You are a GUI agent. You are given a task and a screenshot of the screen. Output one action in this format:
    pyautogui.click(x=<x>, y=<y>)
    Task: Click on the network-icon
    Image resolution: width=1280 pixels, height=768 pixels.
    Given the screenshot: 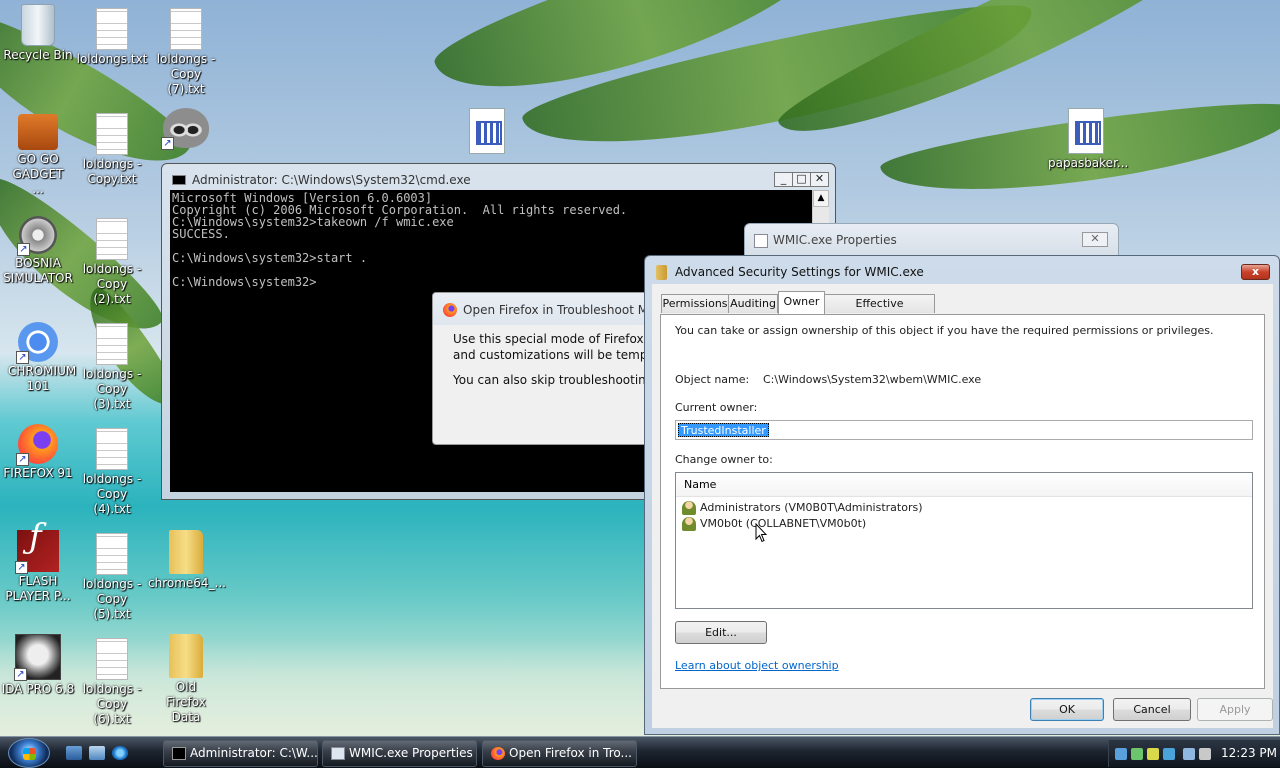 What is the action you would take?
    pyautogui.click(x=1189, y=754)
    